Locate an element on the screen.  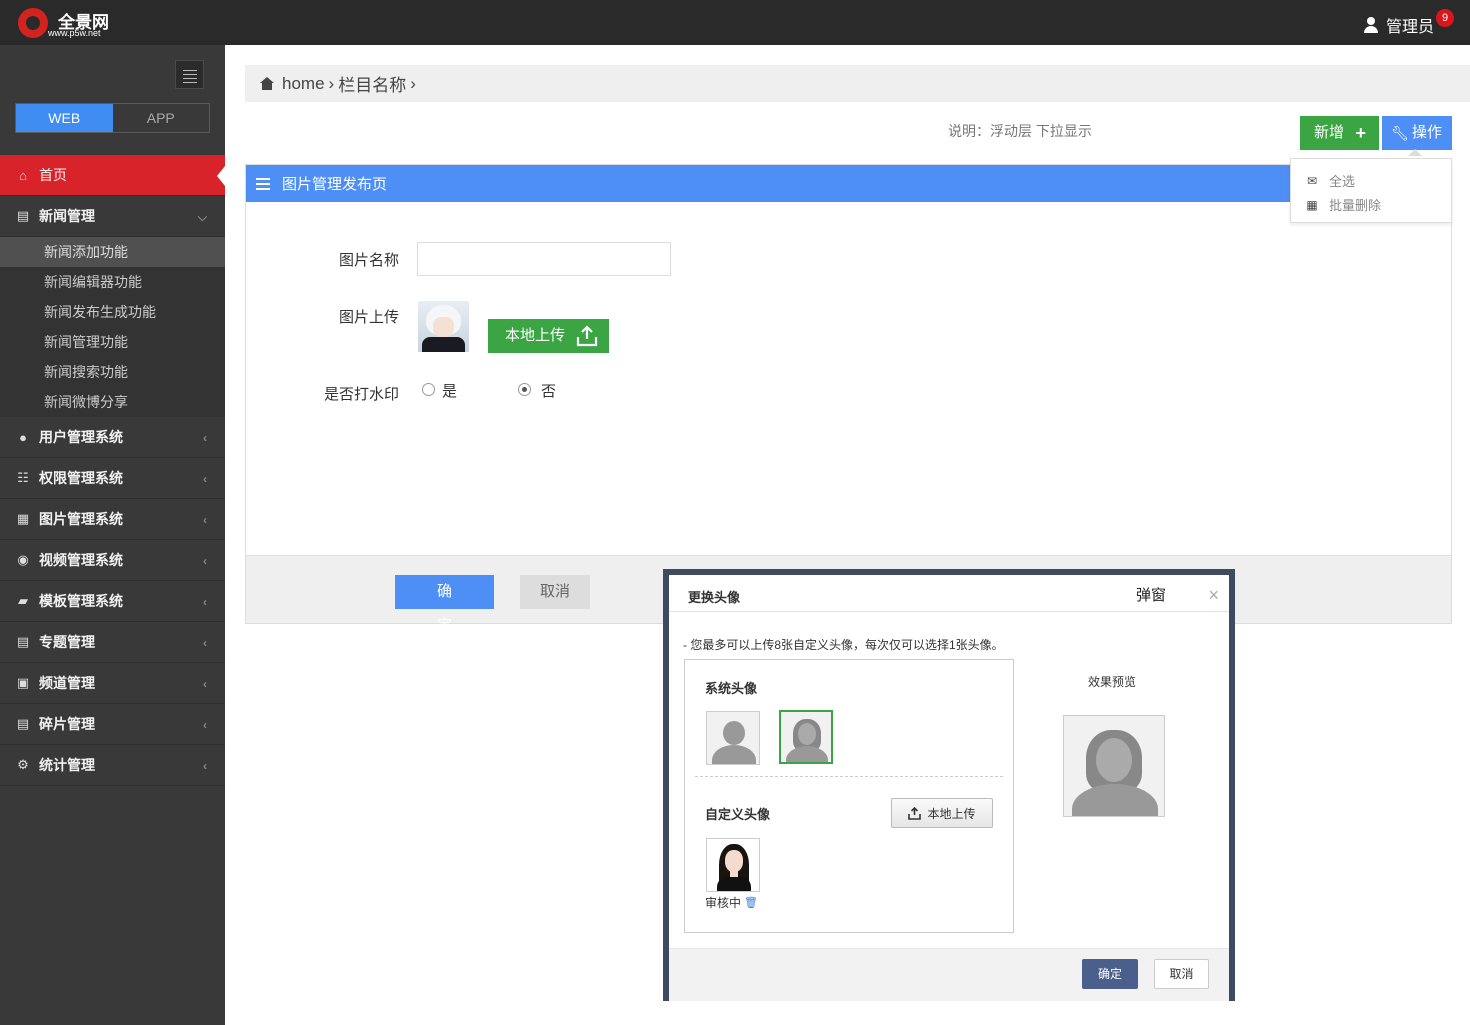
sidebar-item-label: 首页 is located at coordinates (53, 175).